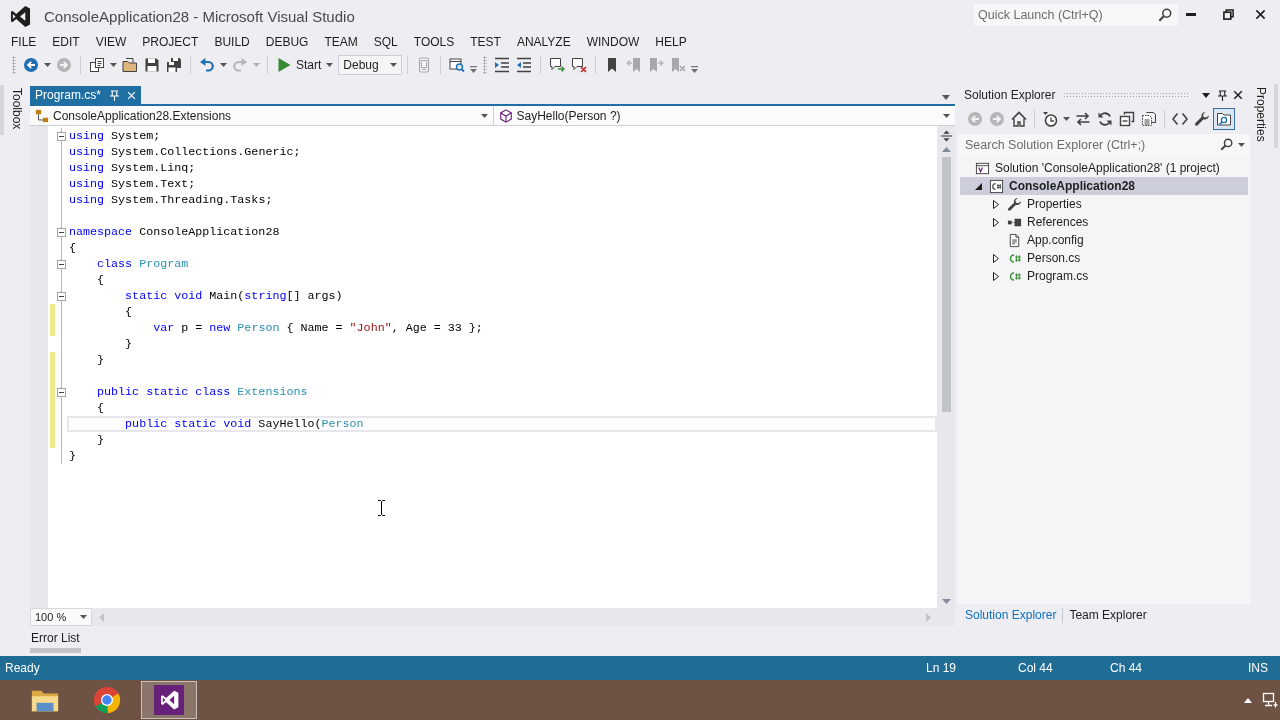 This screenshot has height=720, width=1280. What do you see at coordinates (86, 95) in the screenshot?
I see `document-tab: Program.cs*` at bounding box center [86, 95].